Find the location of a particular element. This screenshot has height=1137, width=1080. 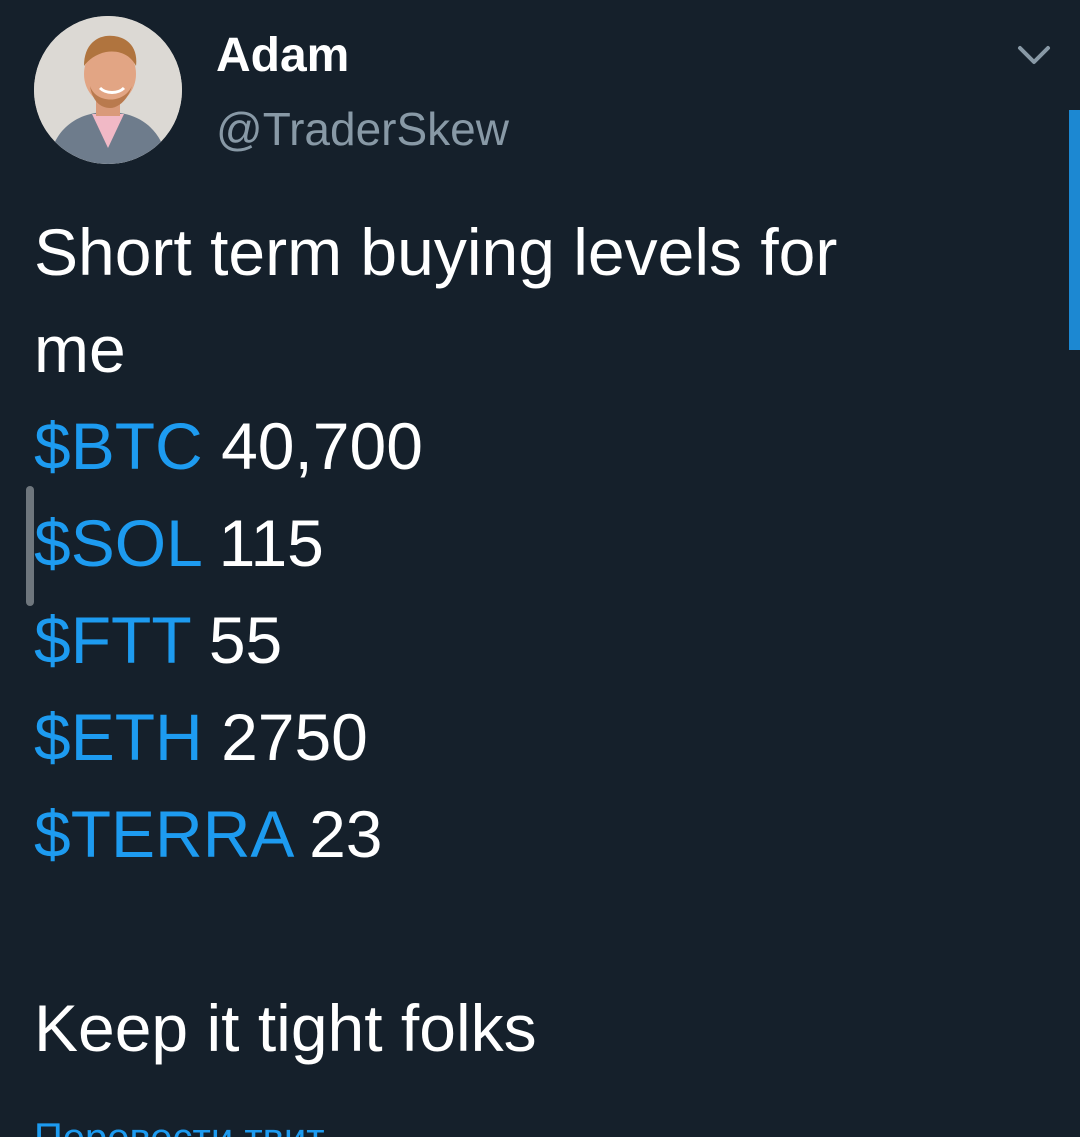

author-handle: @TraderSkew is located at coordinates (362, 129).